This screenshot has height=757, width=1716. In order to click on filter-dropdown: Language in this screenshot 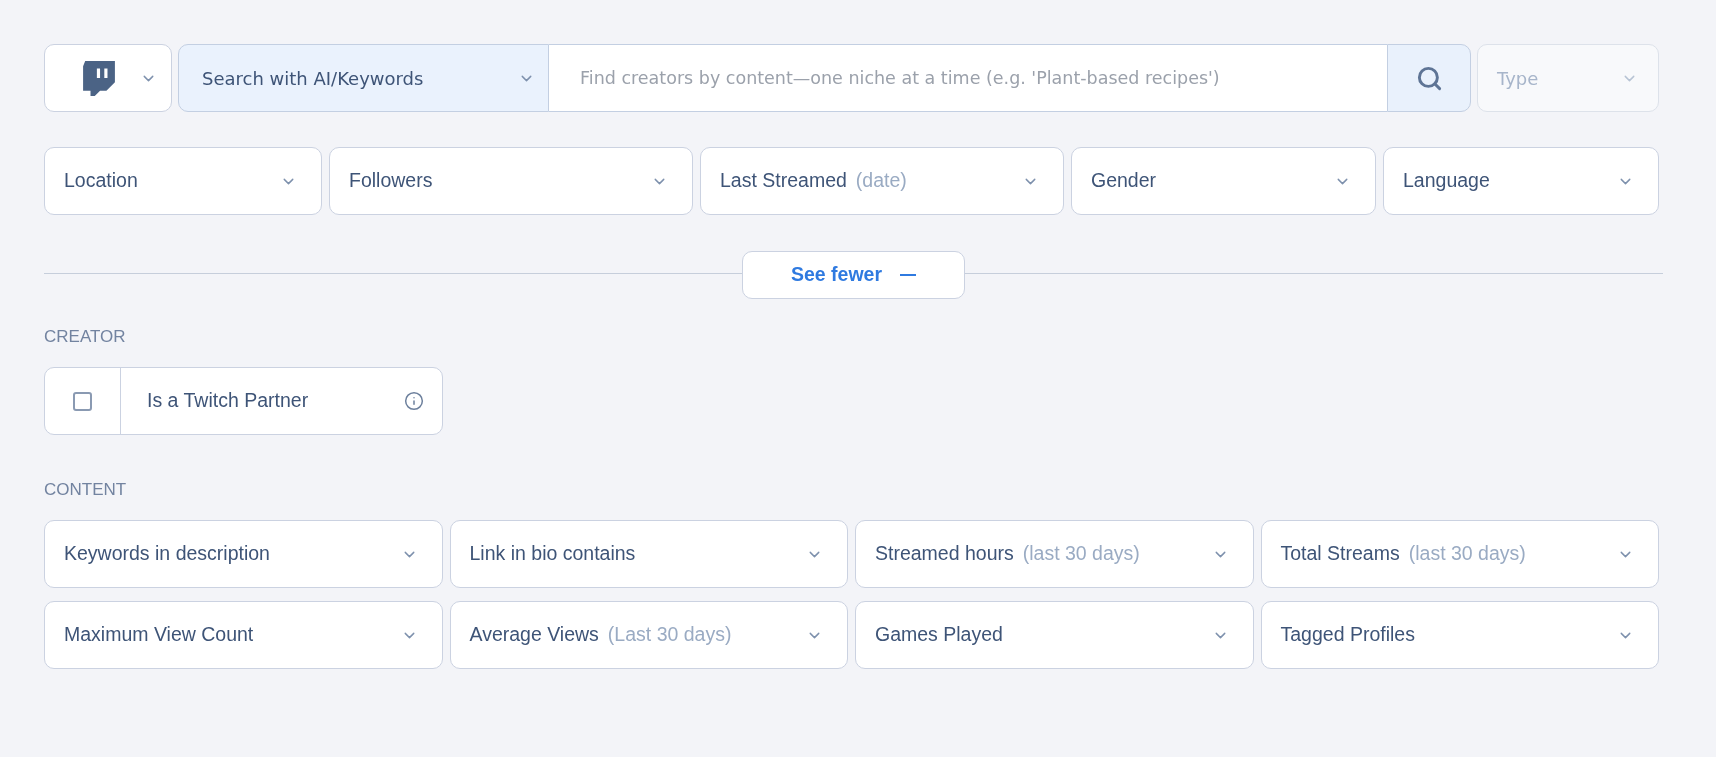, I will do `click(1521, 181)`.